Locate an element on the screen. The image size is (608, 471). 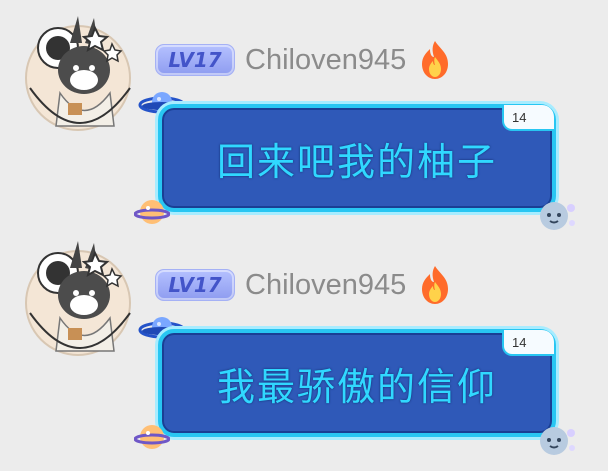
message-text: 我最骄傲的信仰 is located at coordinates (356, 386).